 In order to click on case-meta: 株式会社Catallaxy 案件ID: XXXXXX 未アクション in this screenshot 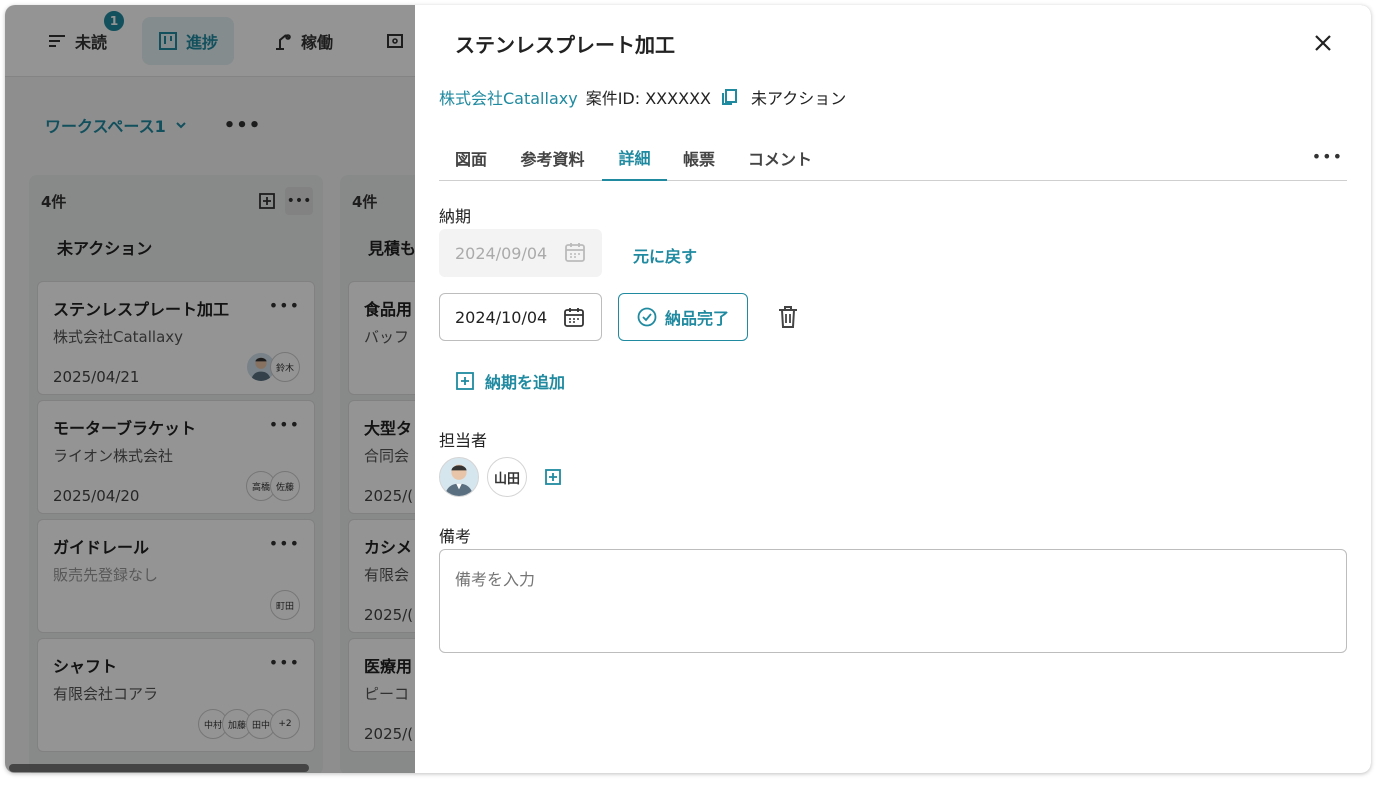, I will do `click(642, 97)`.